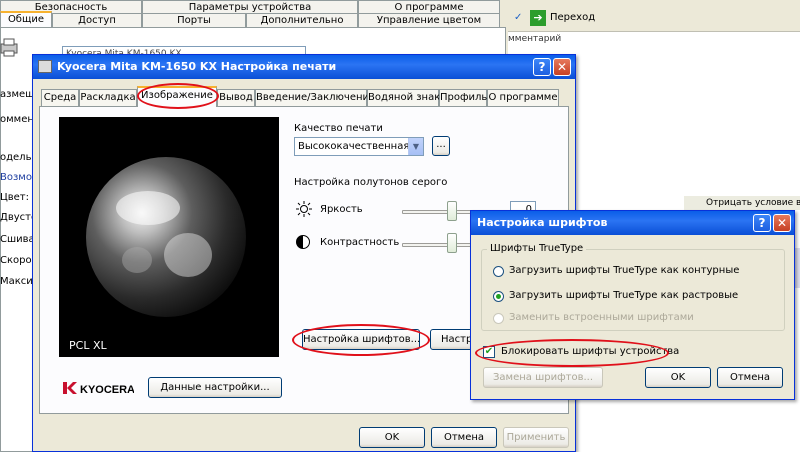 This screenshot has width=800, height=452. Describe the element at coordinates (498, 318) in the screenshot. I see `replace-builtin-radio` at that location.